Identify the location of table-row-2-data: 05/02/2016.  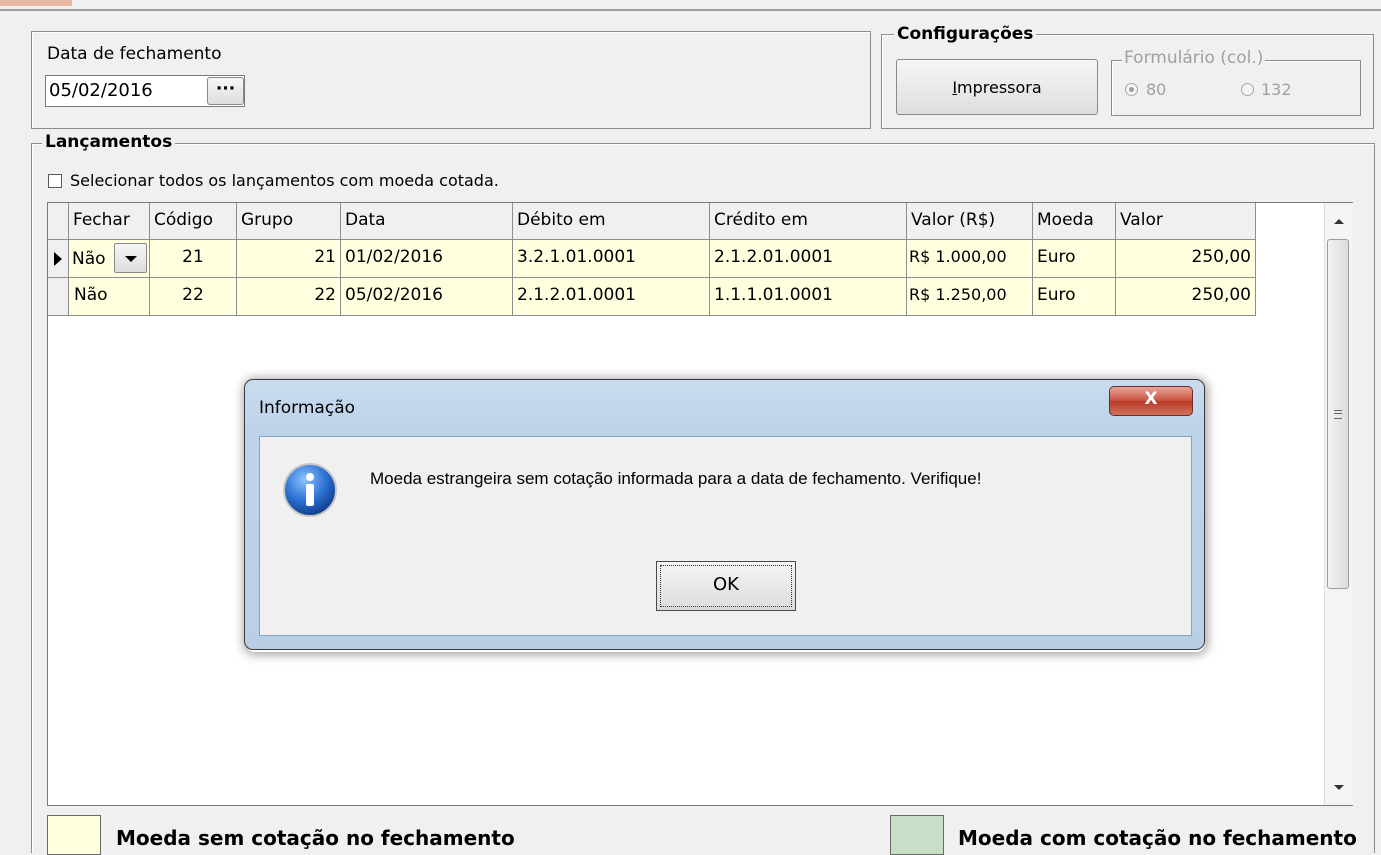
(427, 297).